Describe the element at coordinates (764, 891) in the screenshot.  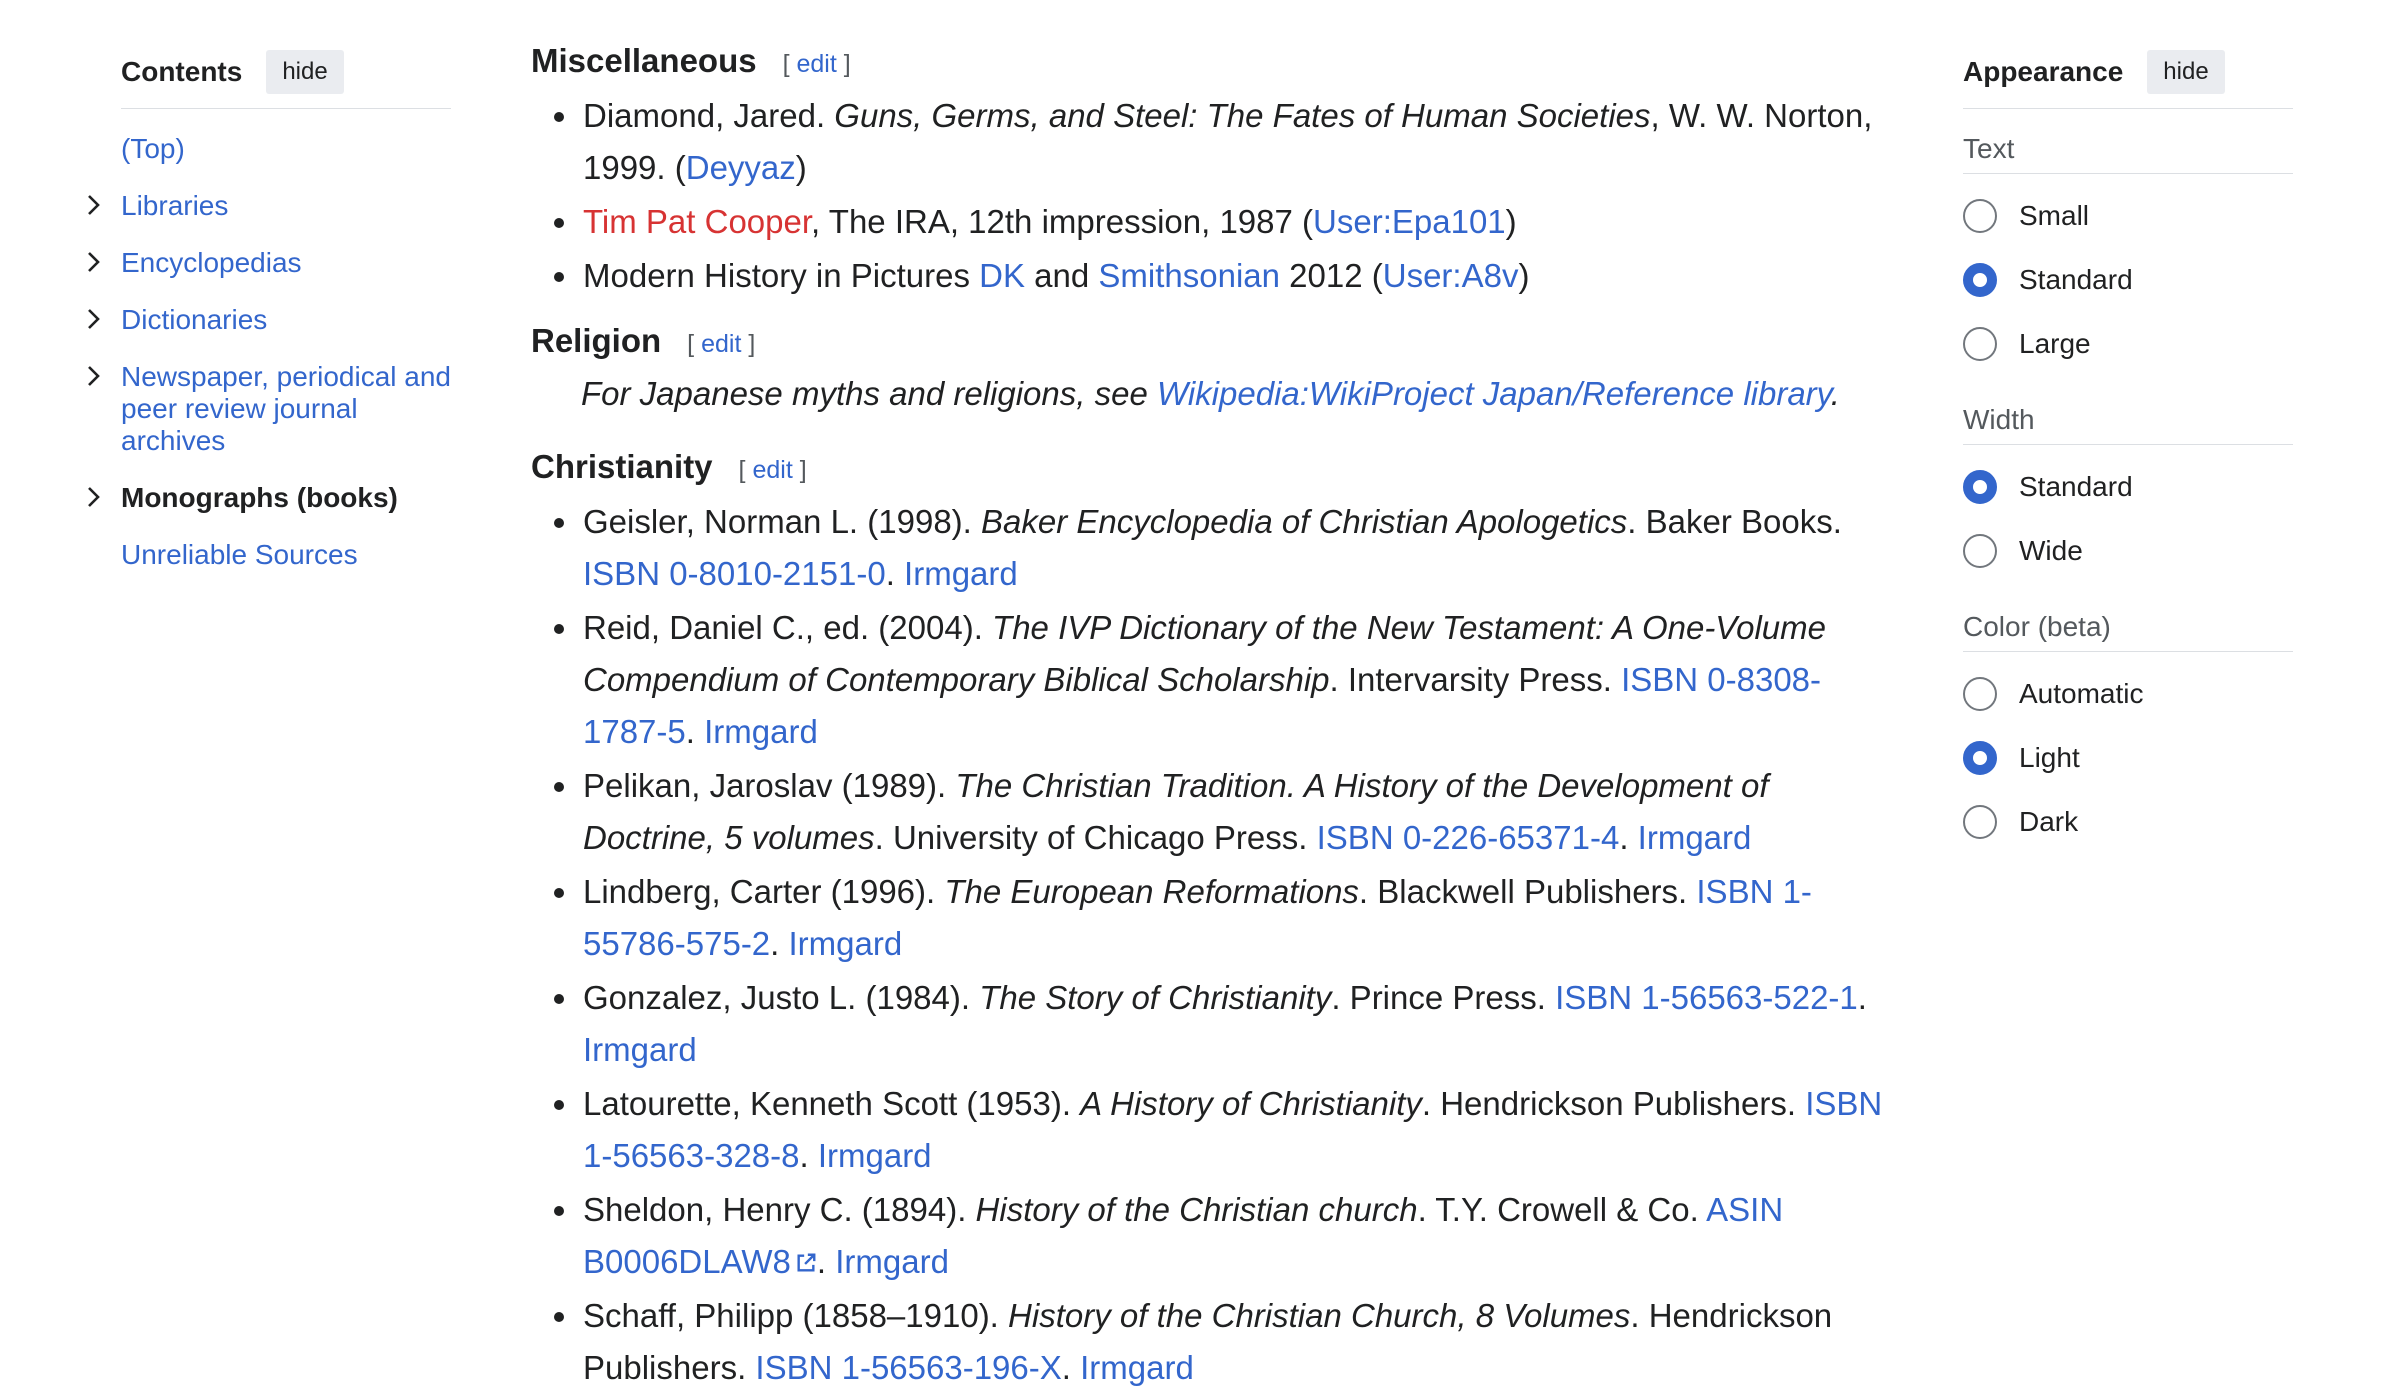
I see `ref-text: Lindberg, Carter (1996).` at that location.